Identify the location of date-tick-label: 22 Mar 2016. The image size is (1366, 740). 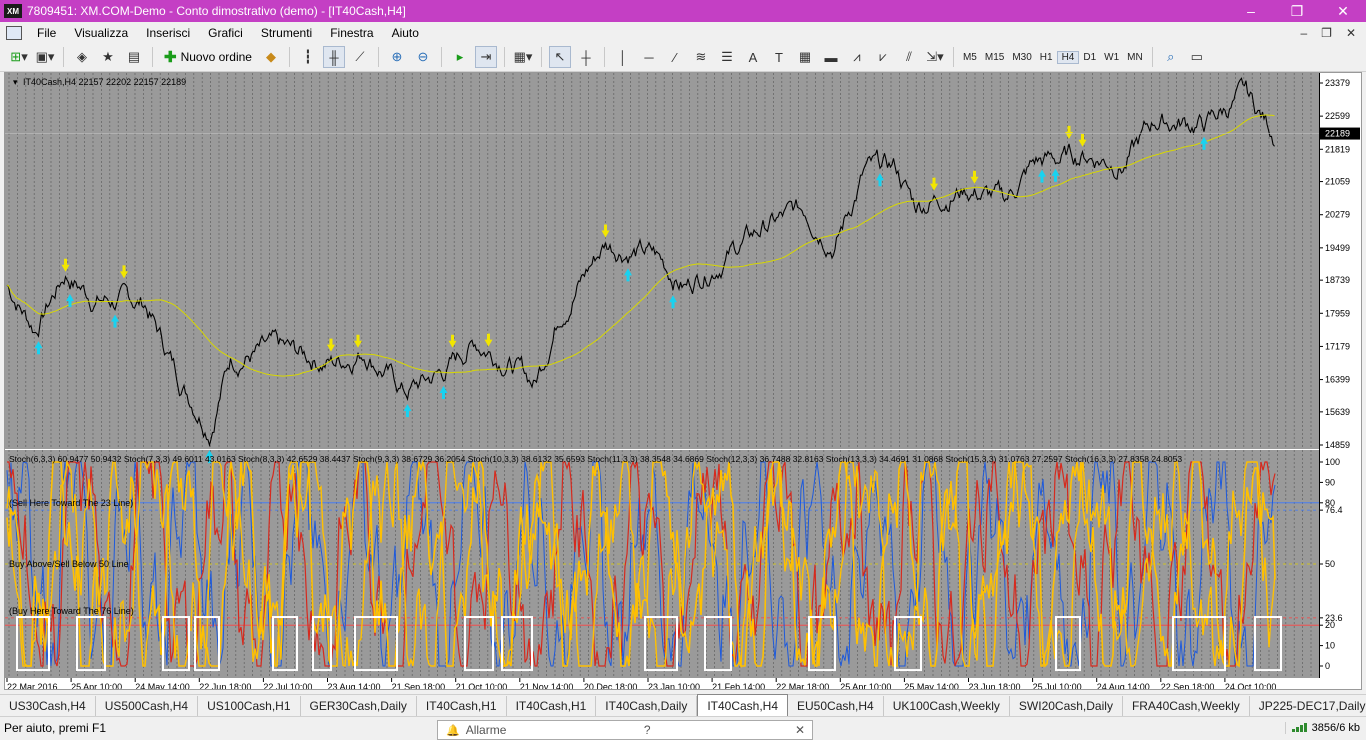
(32, 685).